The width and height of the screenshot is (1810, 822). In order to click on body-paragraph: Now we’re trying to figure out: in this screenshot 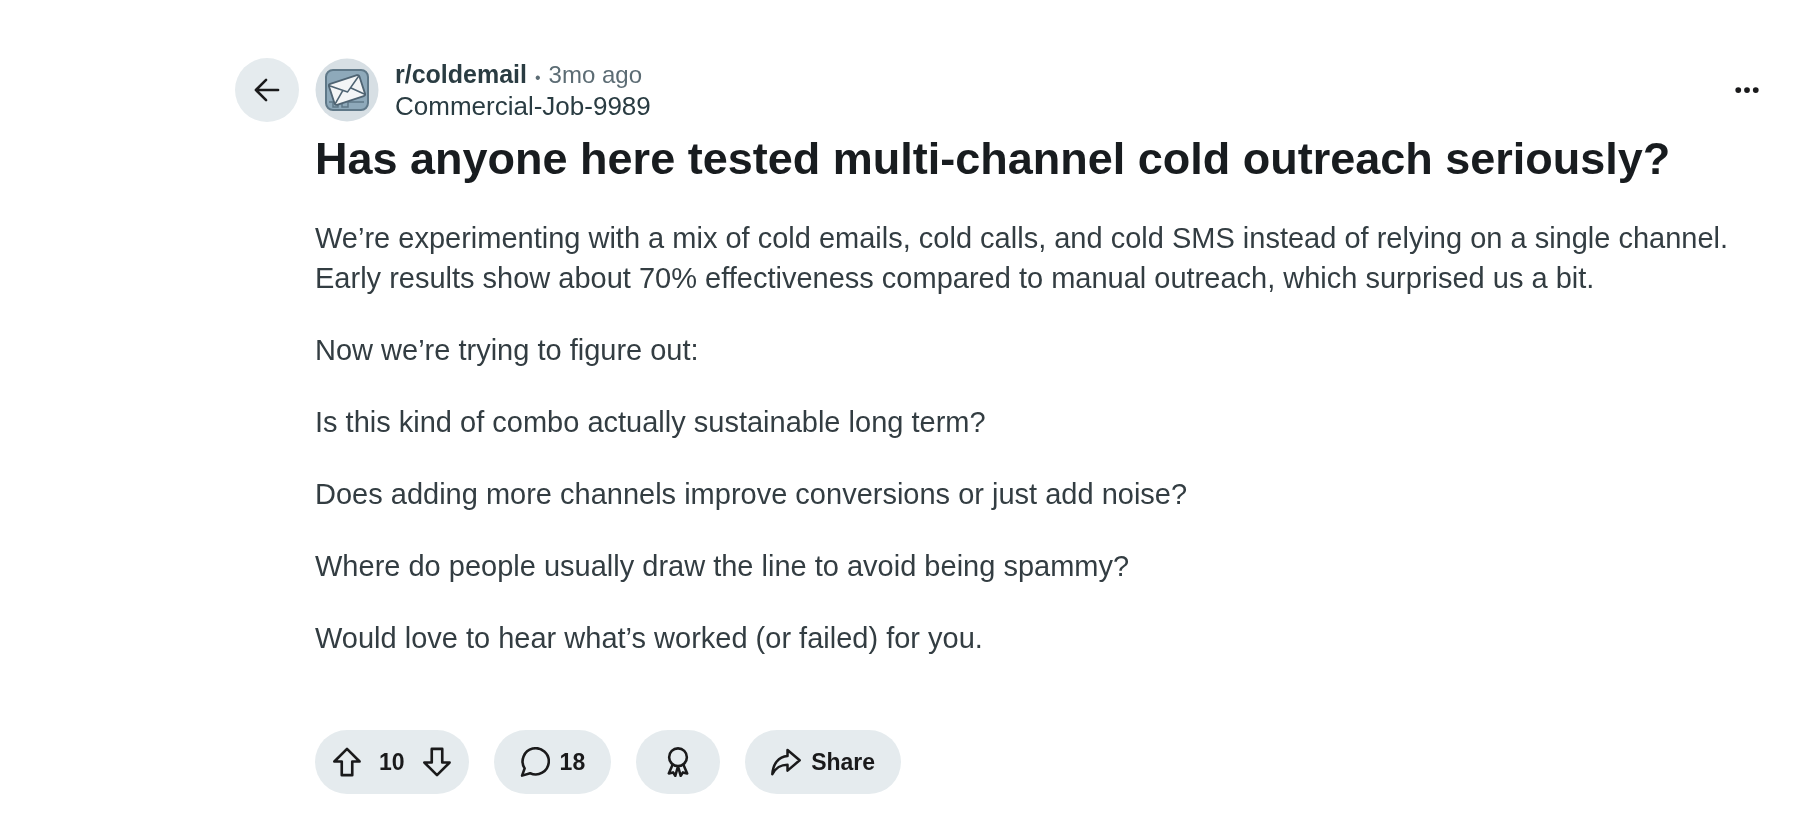, I will do `click(507, 350)`.